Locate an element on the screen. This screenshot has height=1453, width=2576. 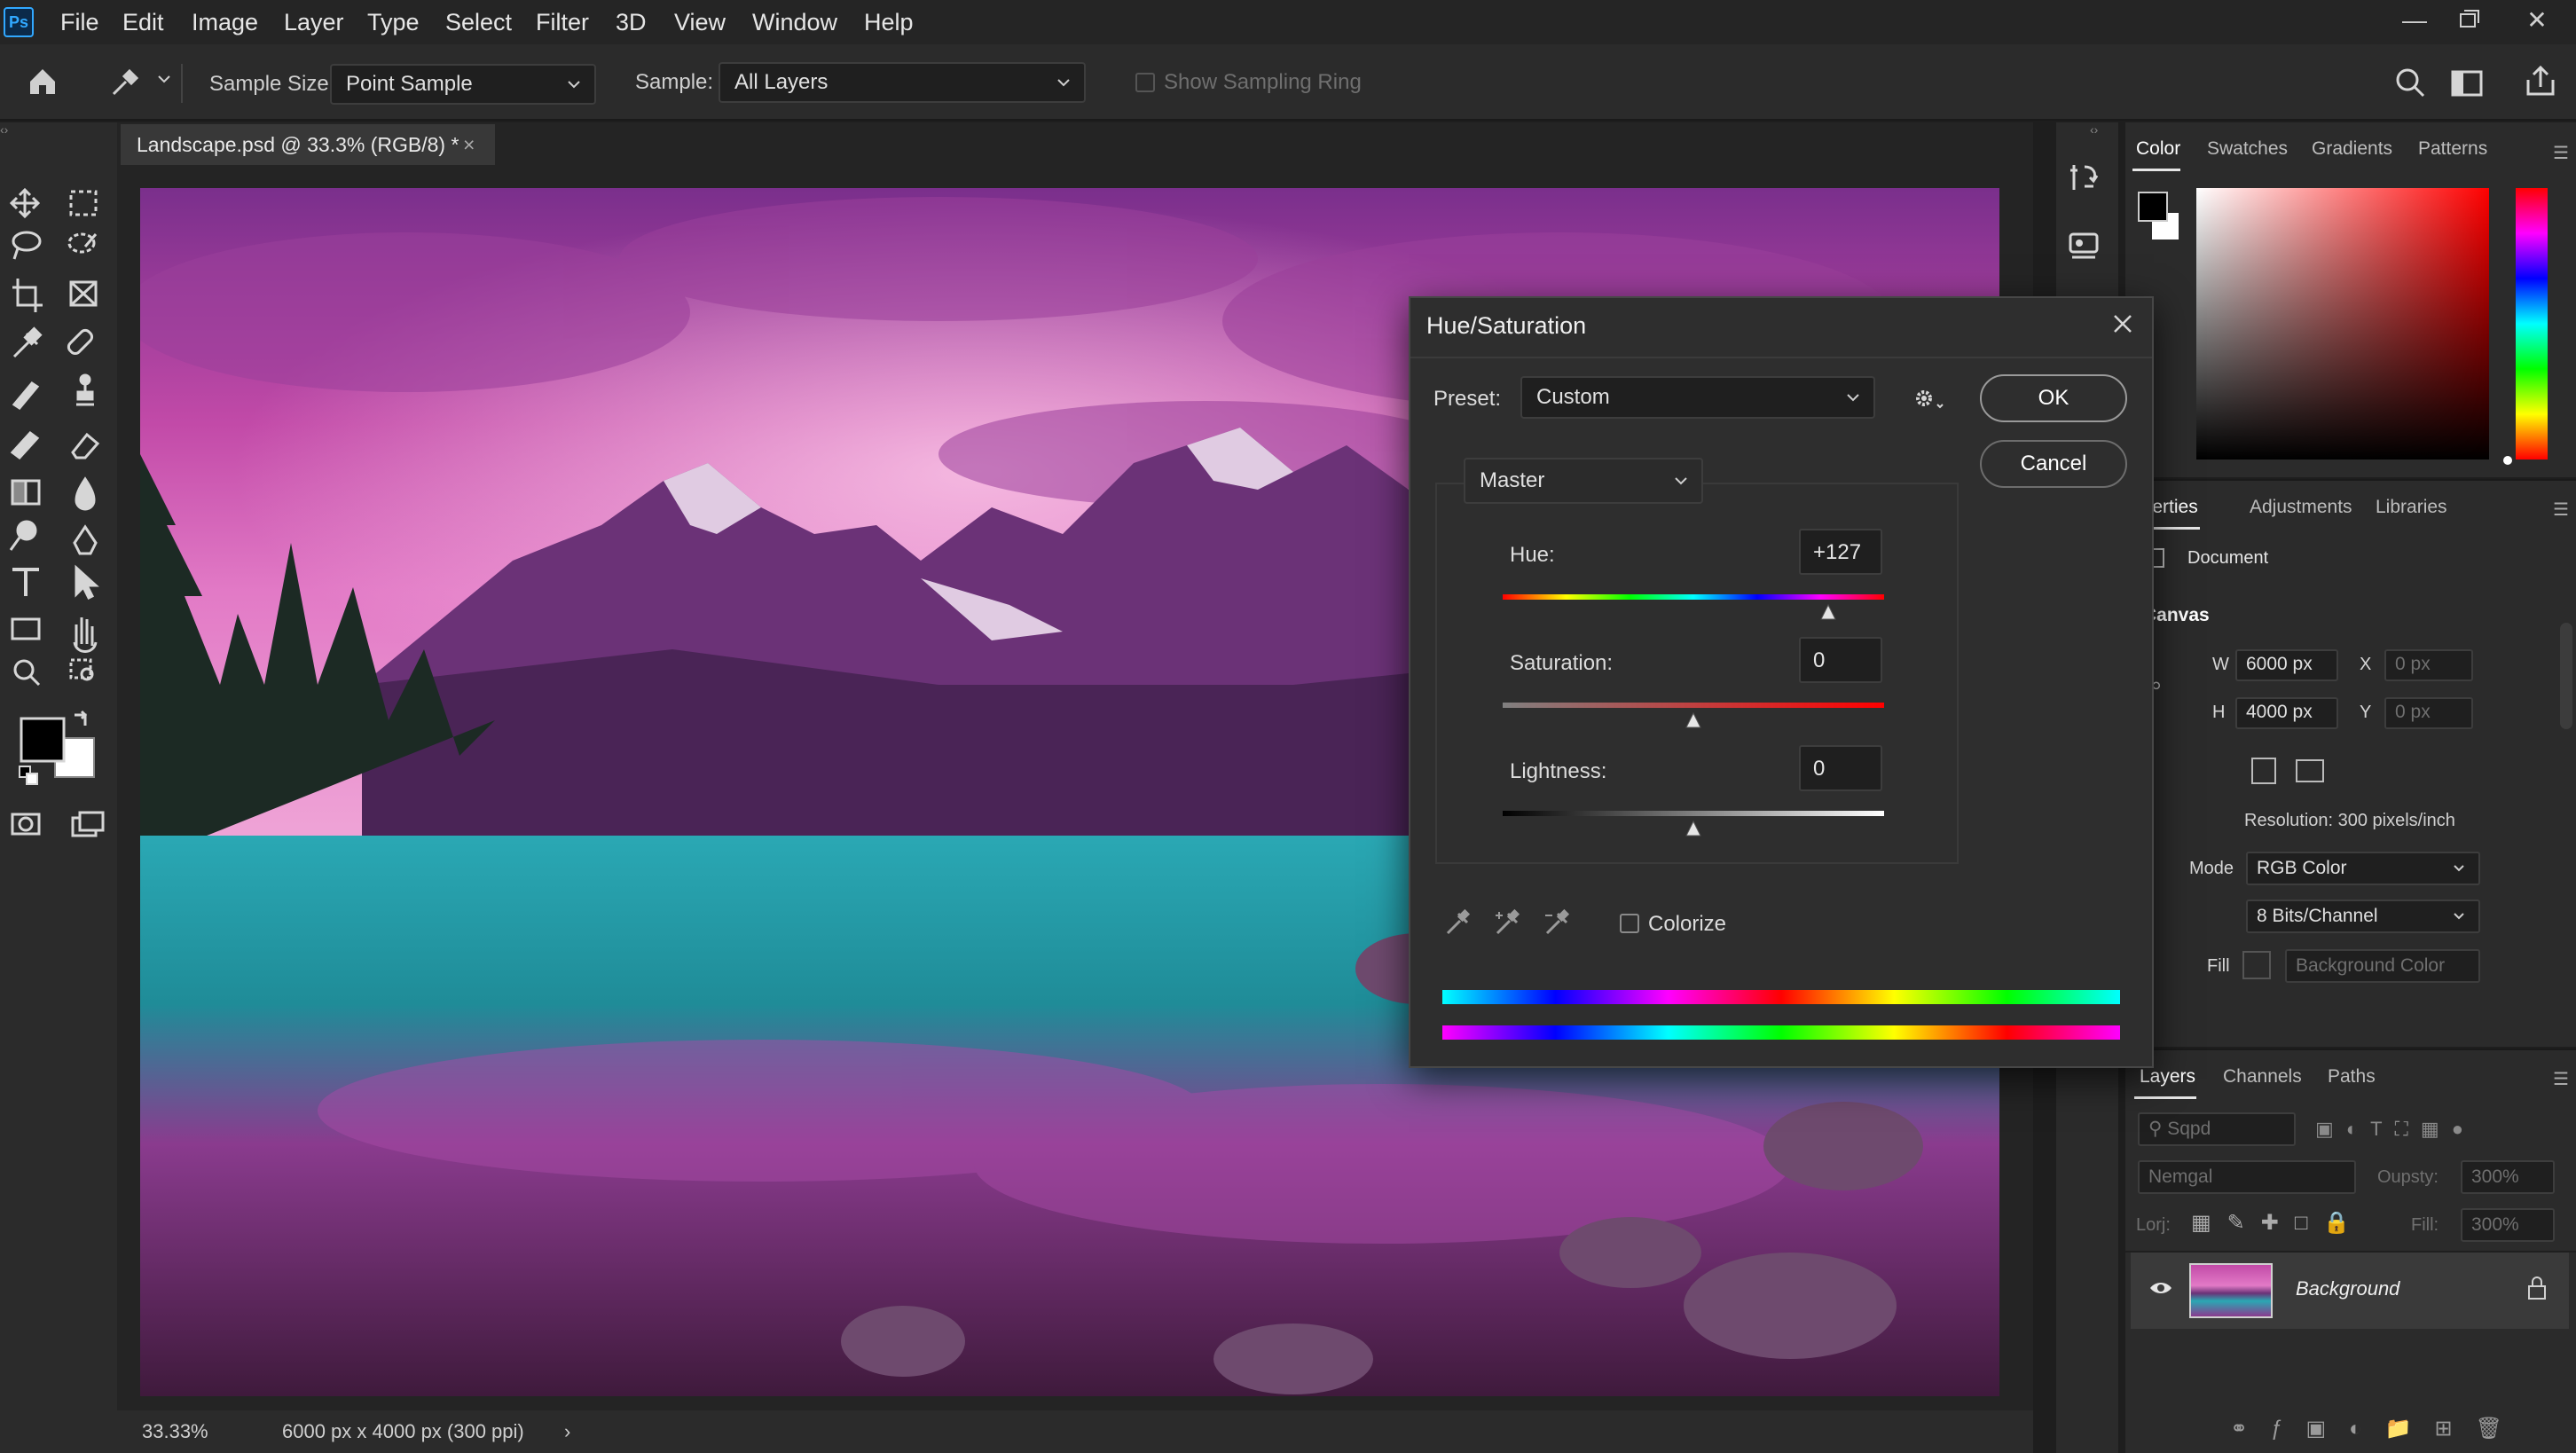
sample-dropdown: All Layers is located at coordinates (902, 82).